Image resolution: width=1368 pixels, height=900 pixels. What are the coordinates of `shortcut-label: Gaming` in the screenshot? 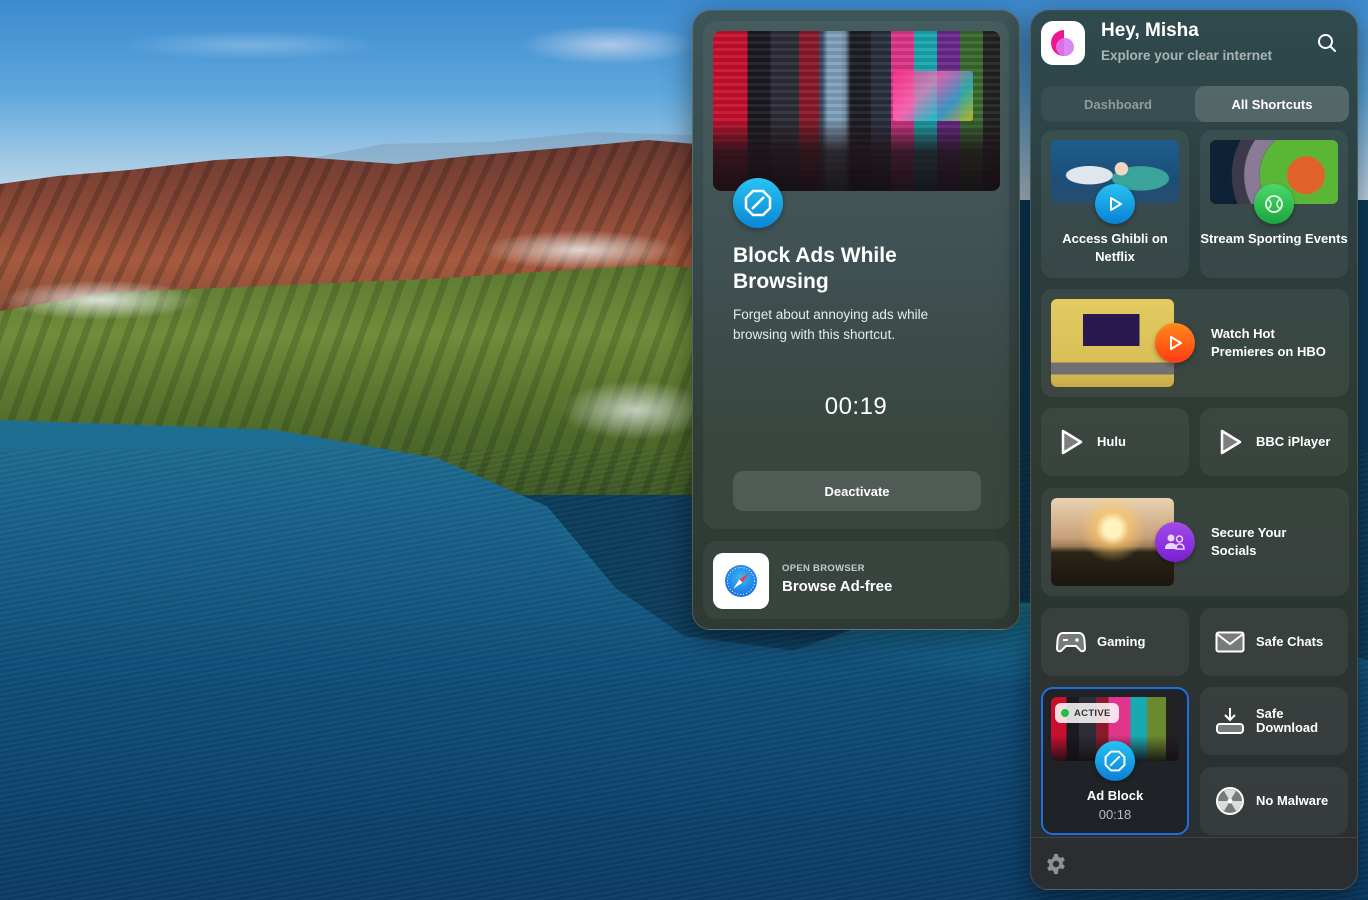 It's located at (1121, 641).